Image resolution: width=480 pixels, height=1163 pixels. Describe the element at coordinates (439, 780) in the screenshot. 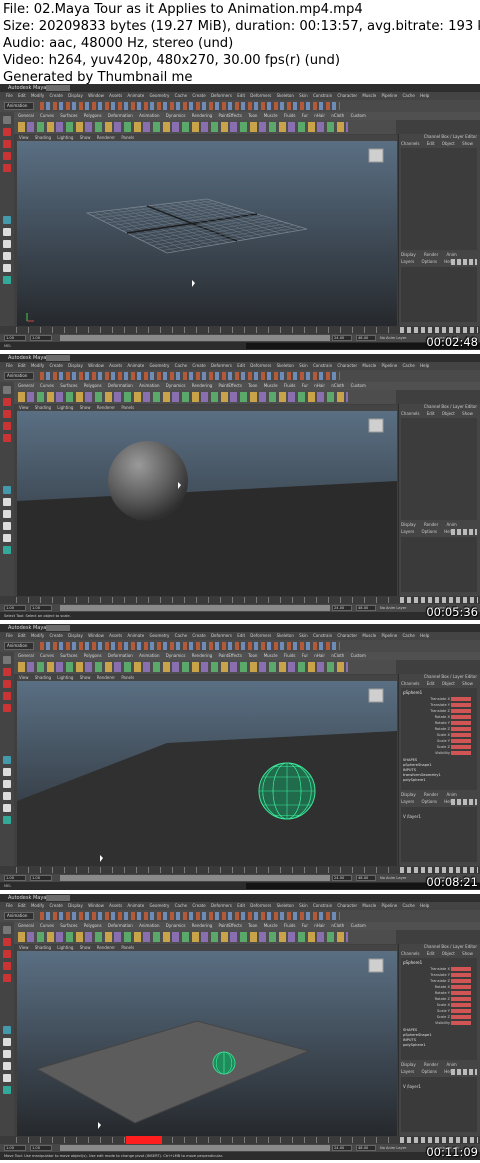

I see `input-node: polySphere1` at that location.